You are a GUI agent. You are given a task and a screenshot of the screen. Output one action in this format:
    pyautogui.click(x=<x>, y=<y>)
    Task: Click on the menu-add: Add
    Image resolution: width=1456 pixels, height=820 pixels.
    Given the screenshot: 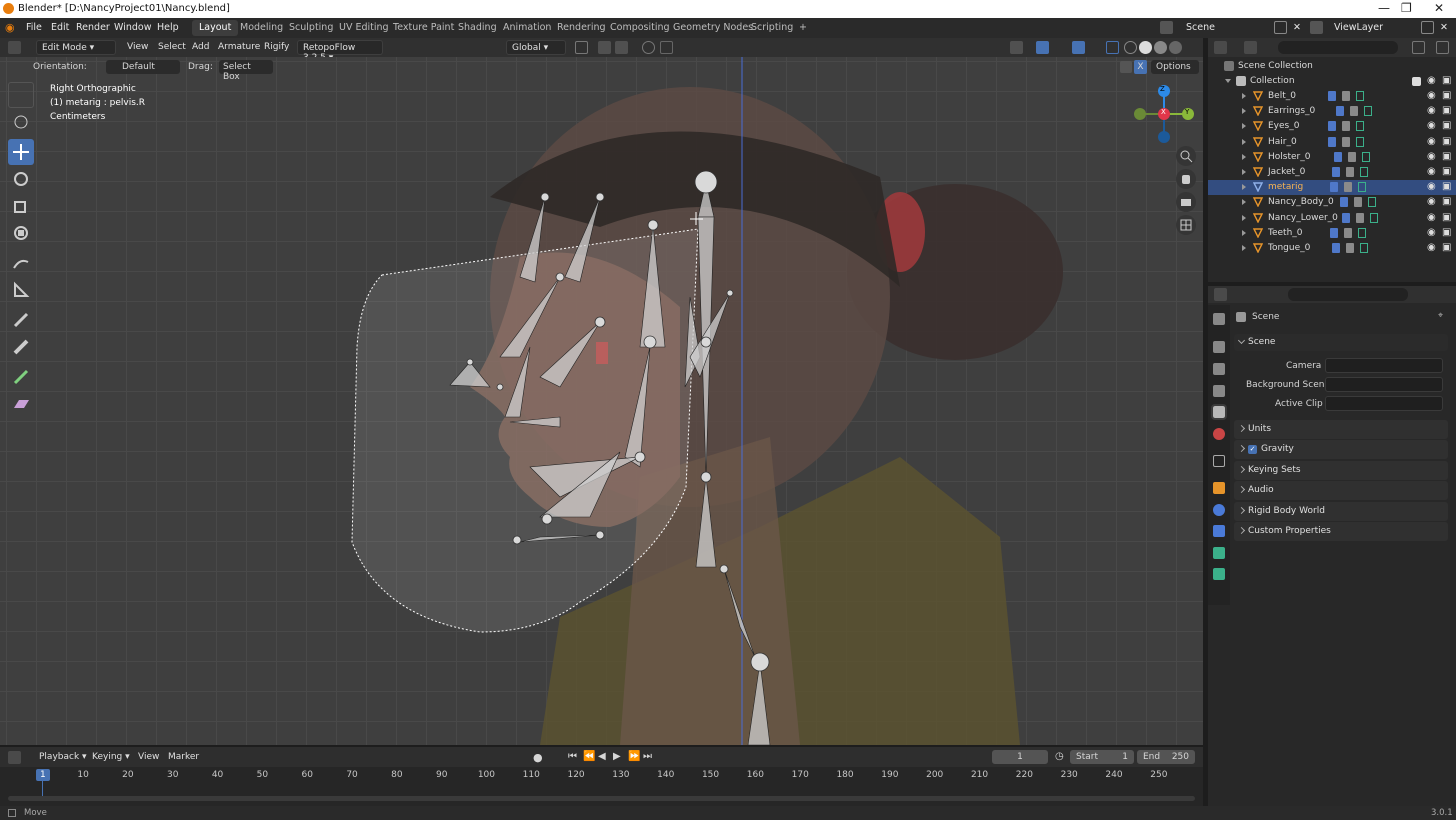 What is the action you would take?
    pyautogui.click(x=200, y=47)
    